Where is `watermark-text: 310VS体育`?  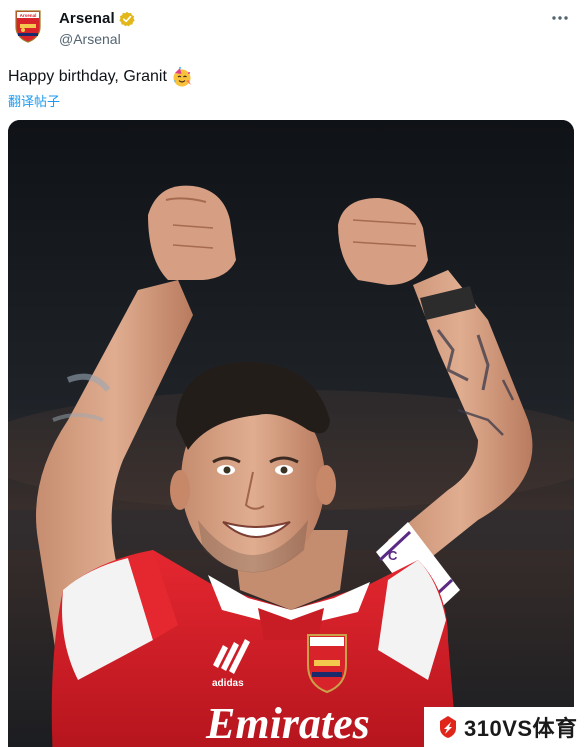 watermark-text: 310VS体育 is located at coordinates (521, 728).